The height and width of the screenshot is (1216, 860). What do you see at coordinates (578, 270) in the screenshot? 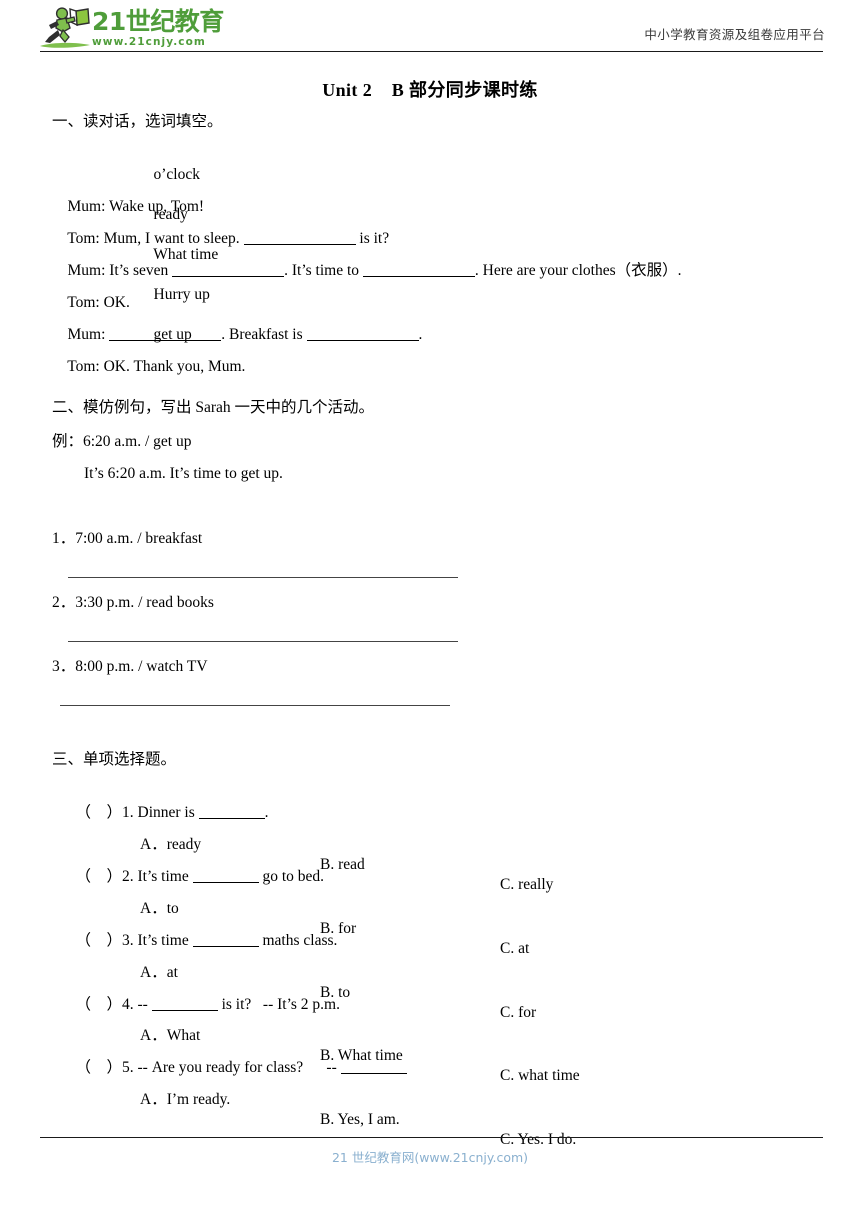
I see `dialogue-text-post: . Here are your clothes（衣服）.` at bounding box center [578, 270].